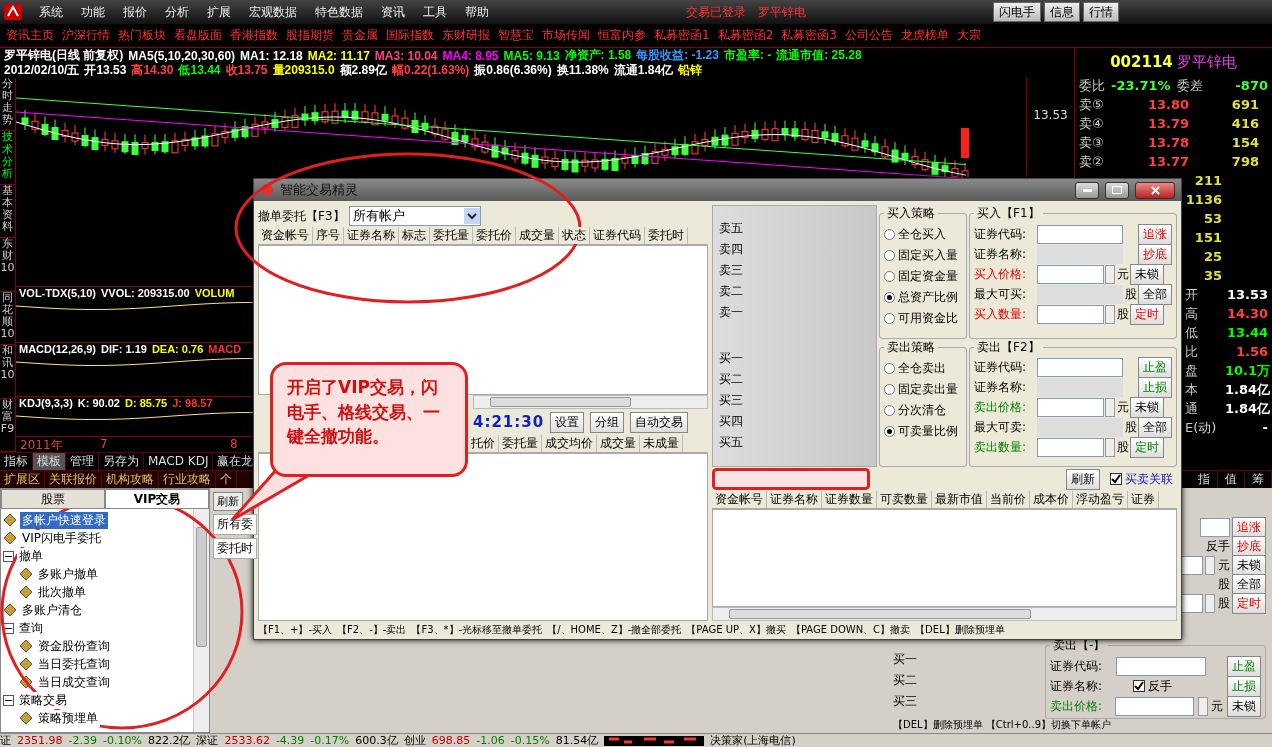 The width and height of the screenshot is (1272, 747). Describe the element at coordinates (74, 646) in the screenshot. I see `tree-item: 资金股份查询` at that location.